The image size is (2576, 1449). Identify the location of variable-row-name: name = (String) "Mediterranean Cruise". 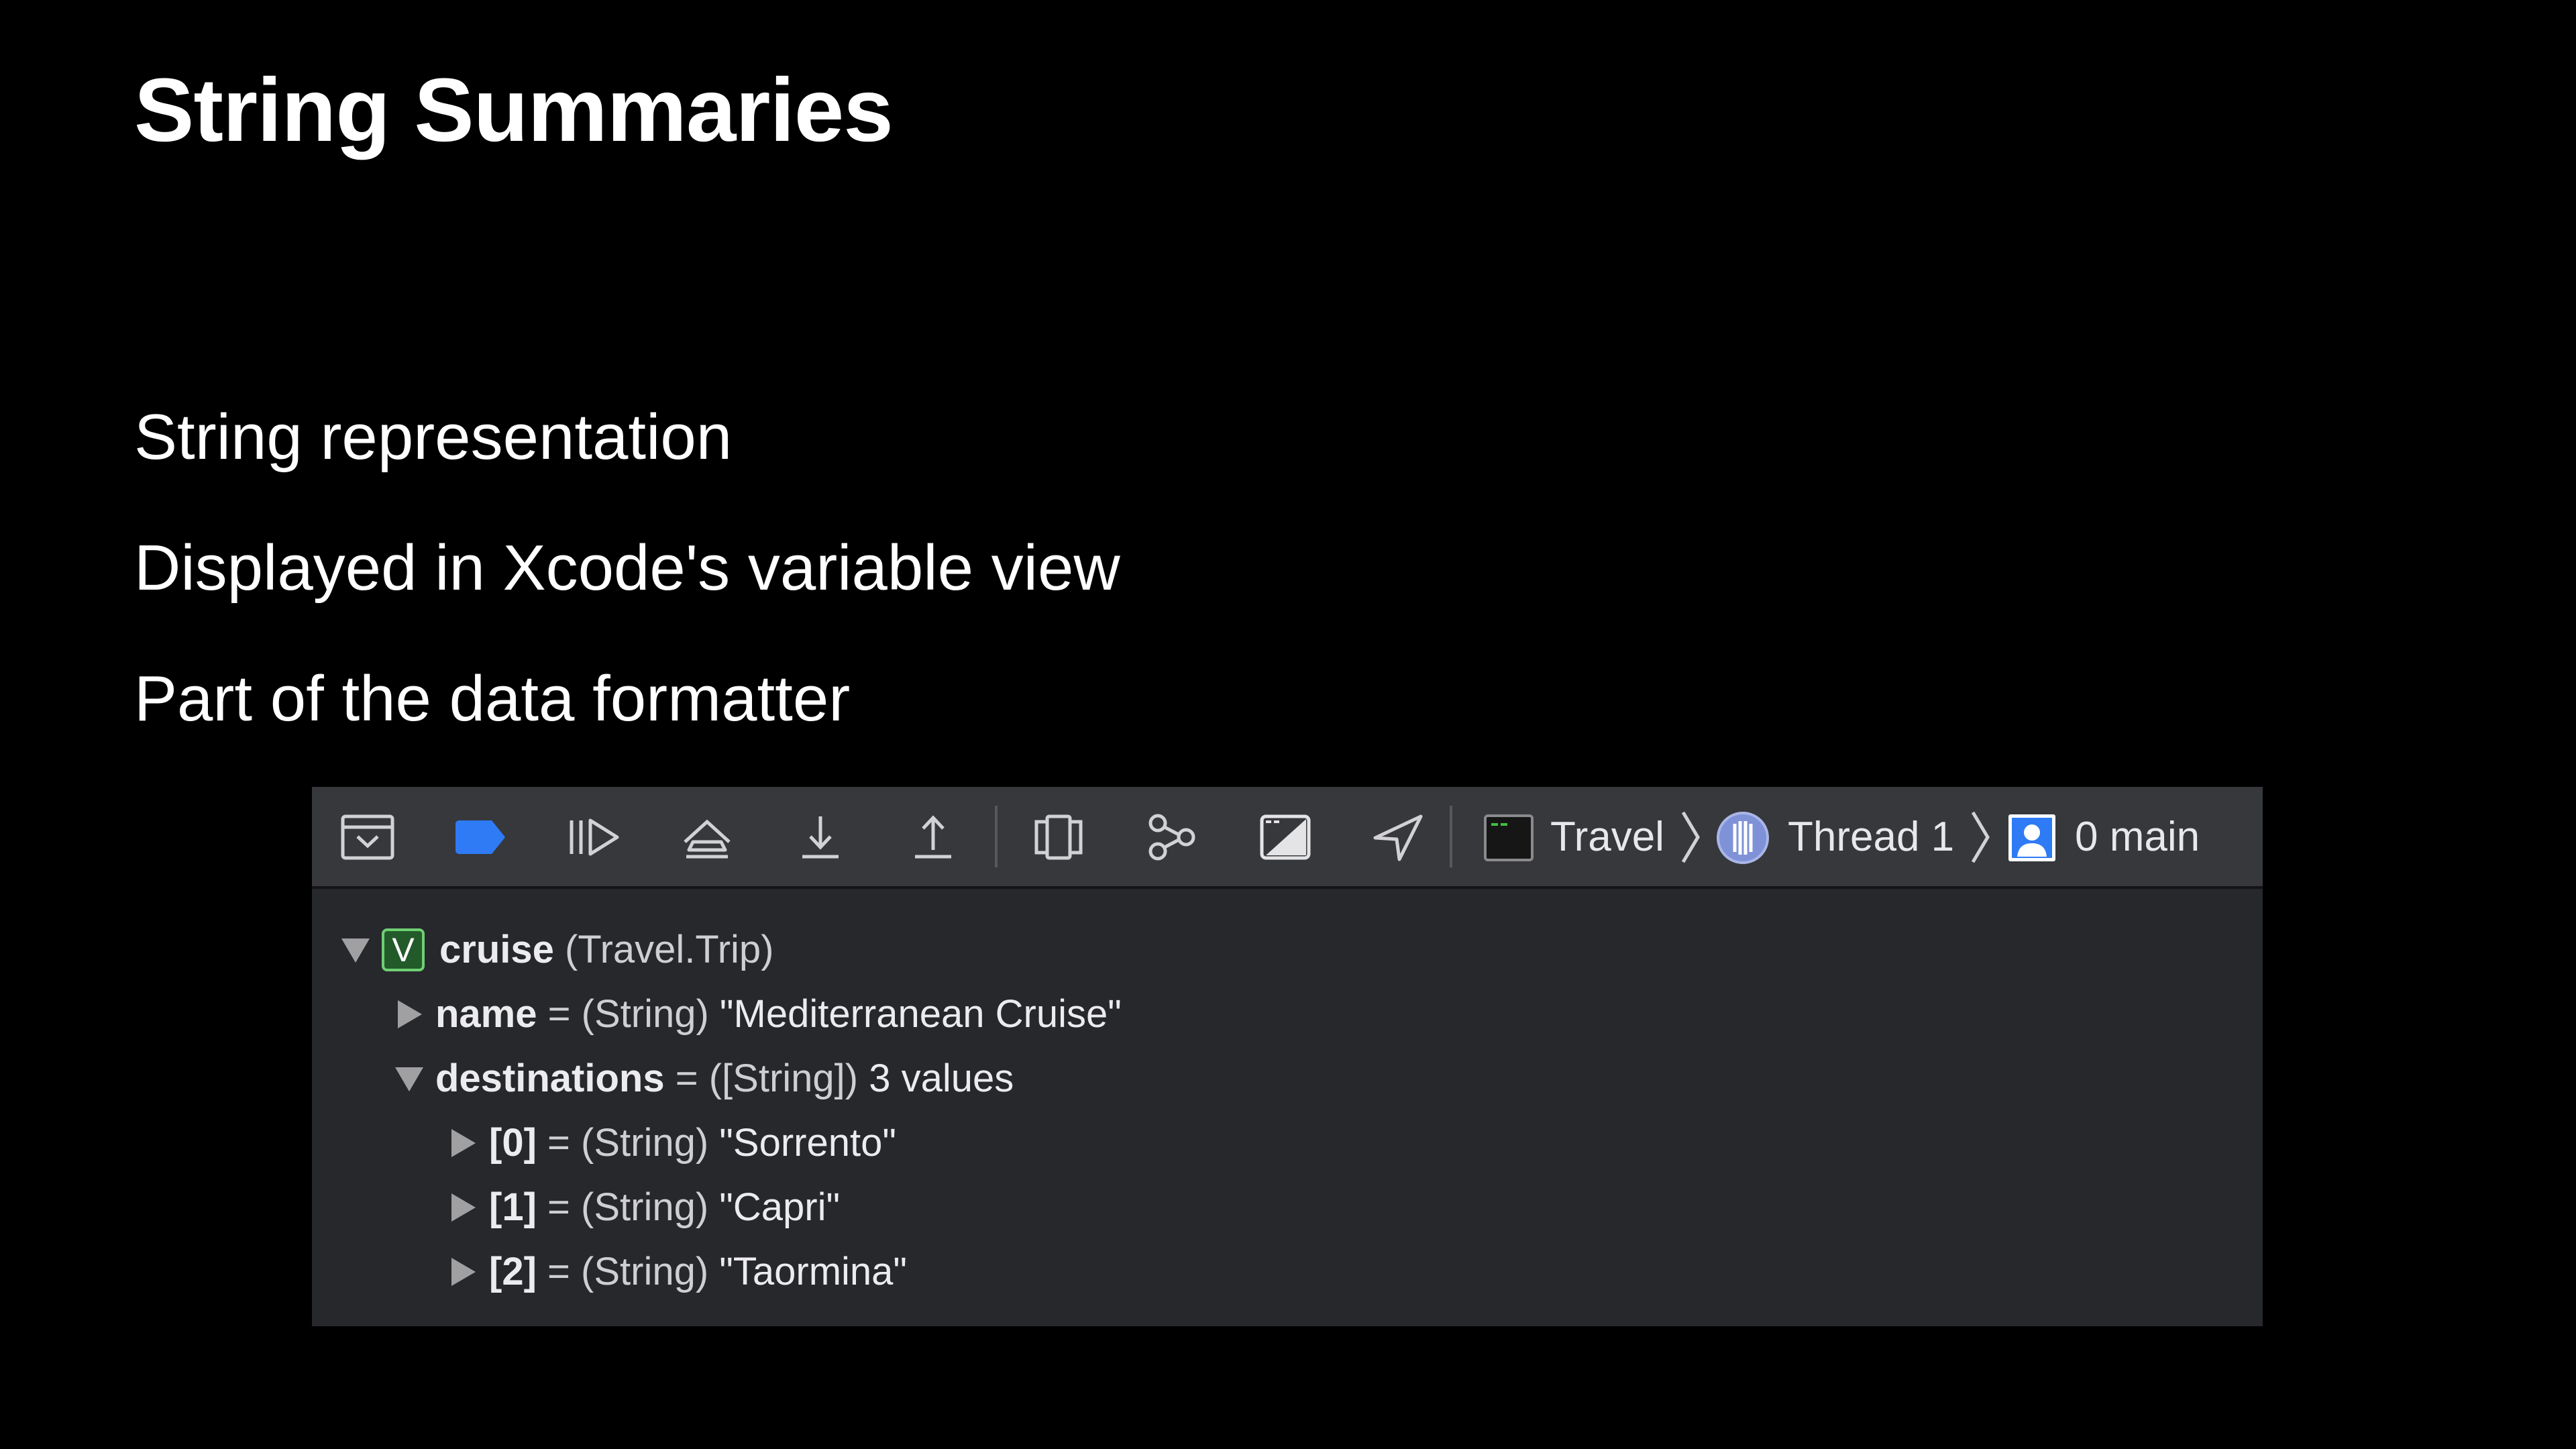
(757, 1014).